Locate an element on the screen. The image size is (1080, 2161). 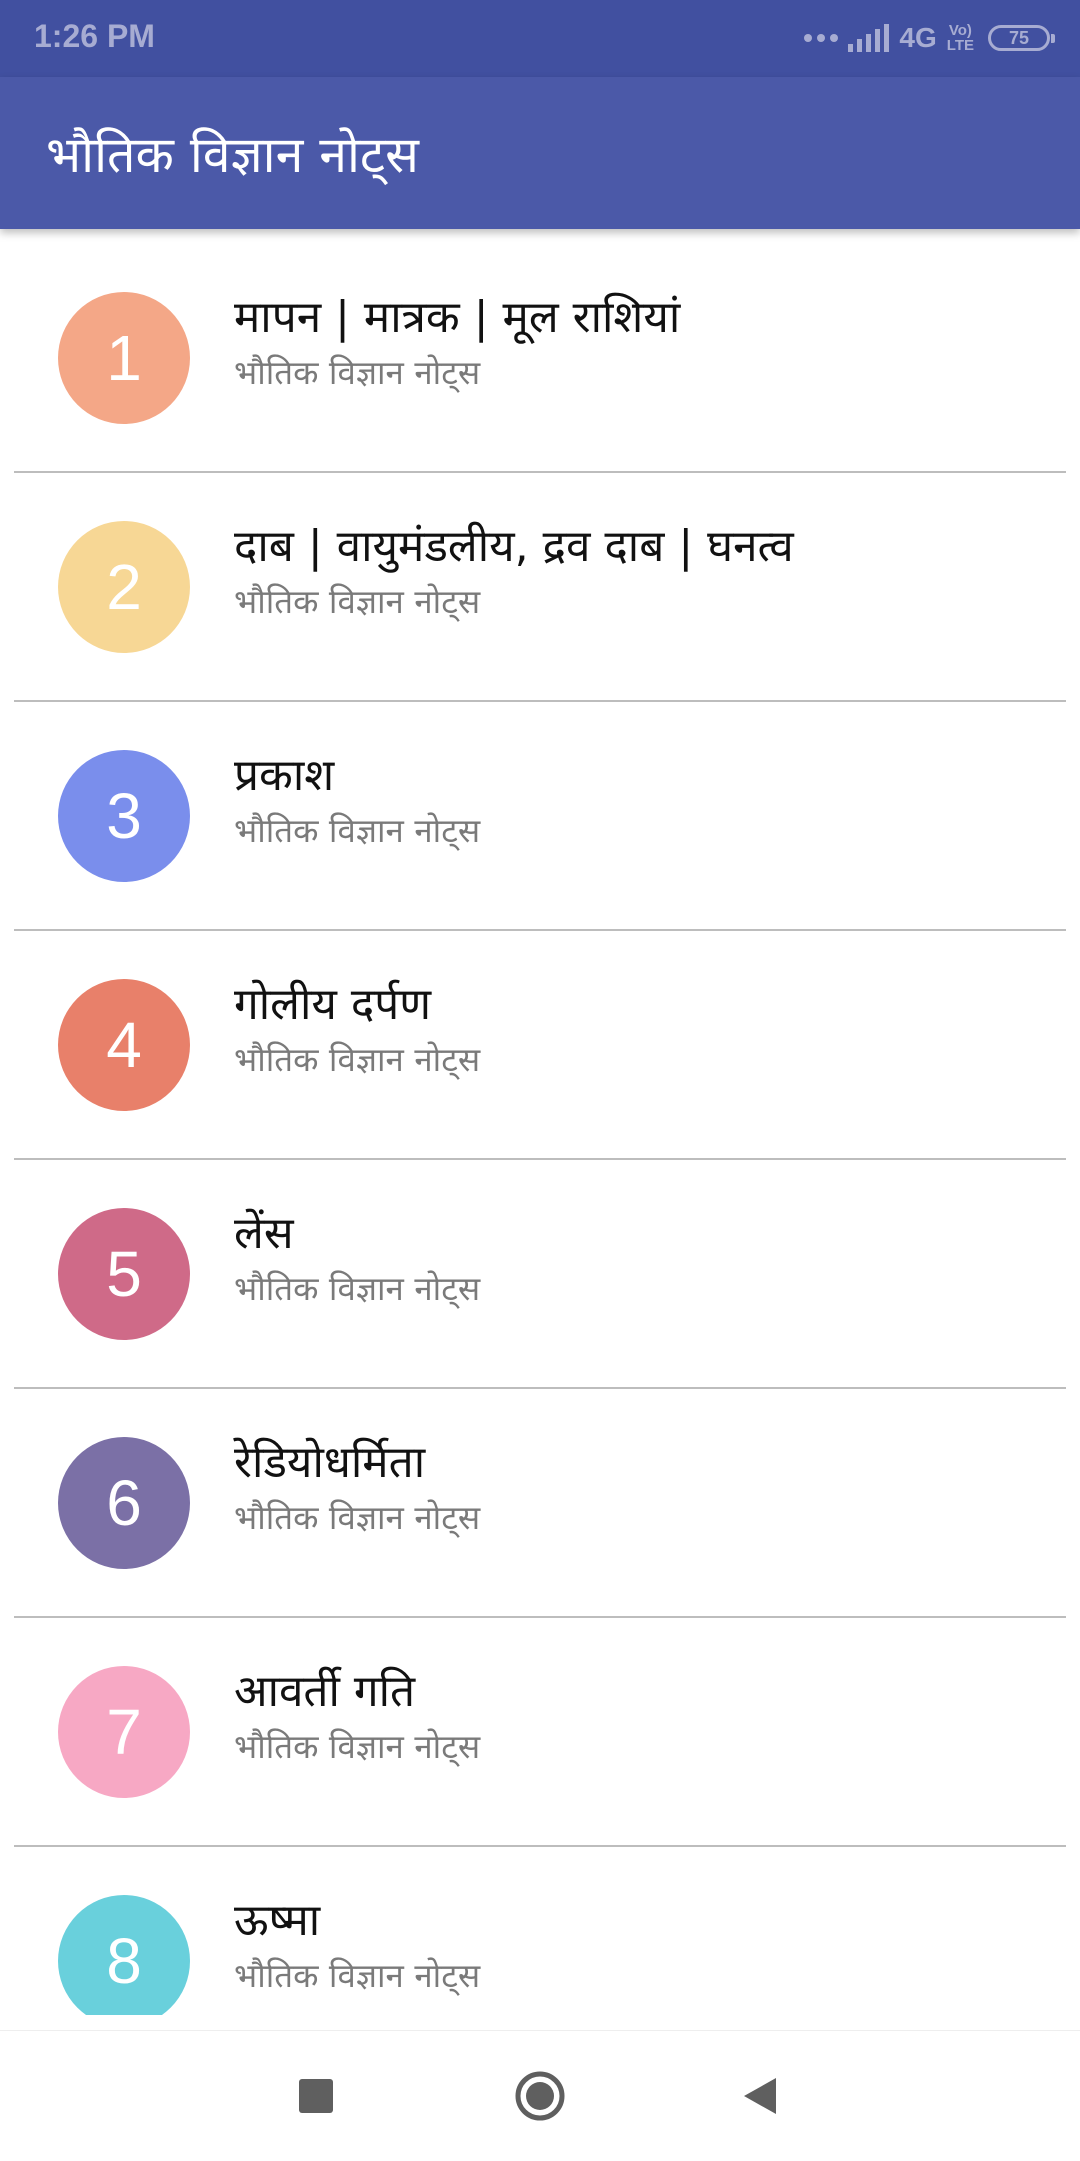
battery-icon: 75 is located at coordinates (1021, 38).